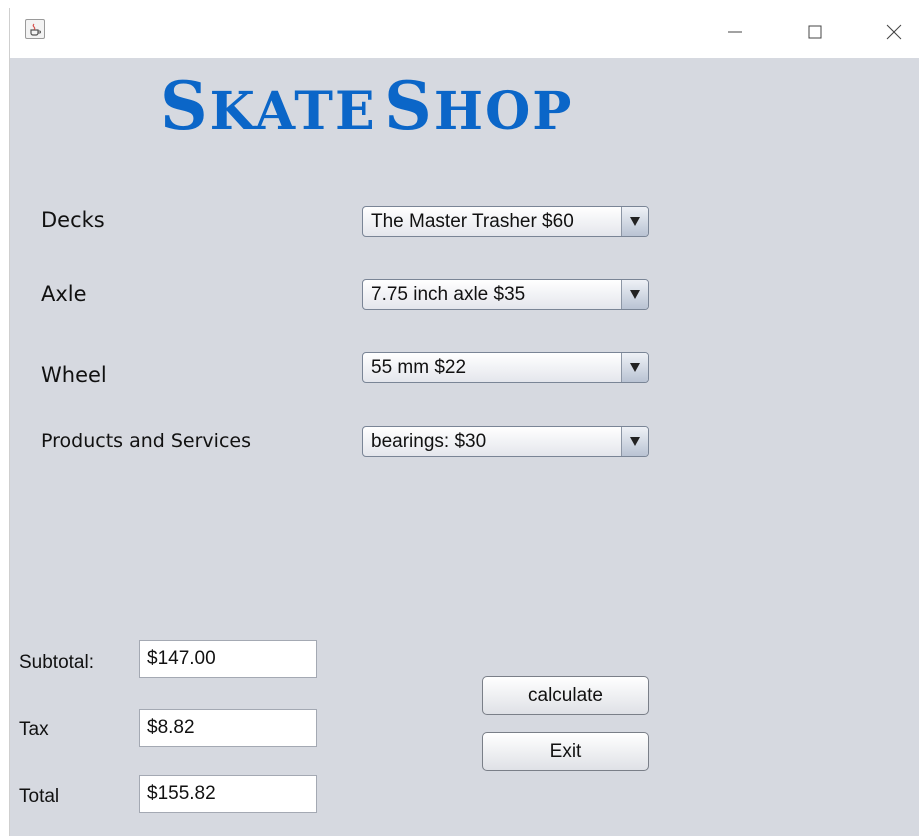  I want to click on wheel-dropdown: 55 mm $22, so click(505, 367).